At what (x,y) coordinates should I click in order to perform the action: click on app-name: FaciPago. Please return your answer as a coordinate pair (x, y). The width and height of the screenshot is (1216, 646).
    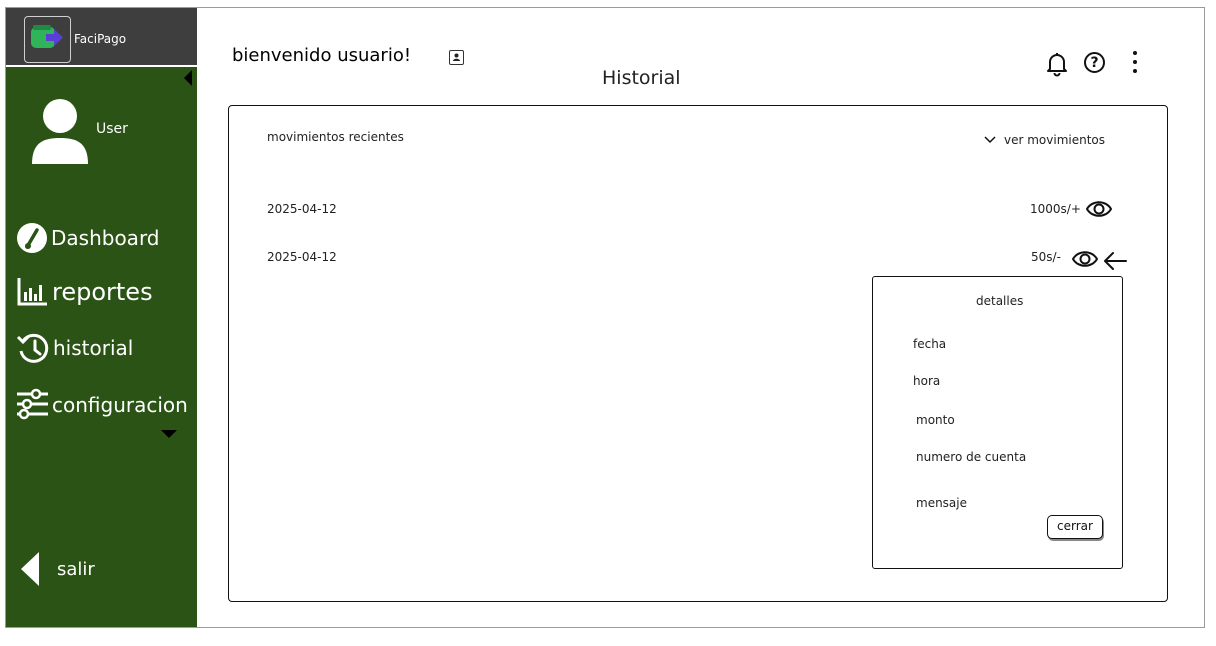
    Looking at the image, I should click on (100, 39).